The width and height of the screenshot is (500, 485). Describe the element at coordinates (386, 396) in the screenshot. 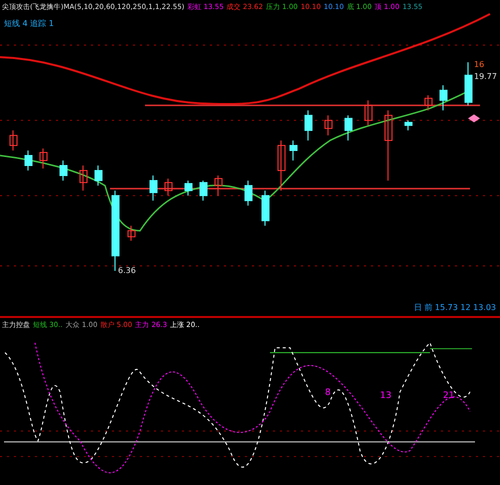

I see `wave-count-label: 13` at that location.